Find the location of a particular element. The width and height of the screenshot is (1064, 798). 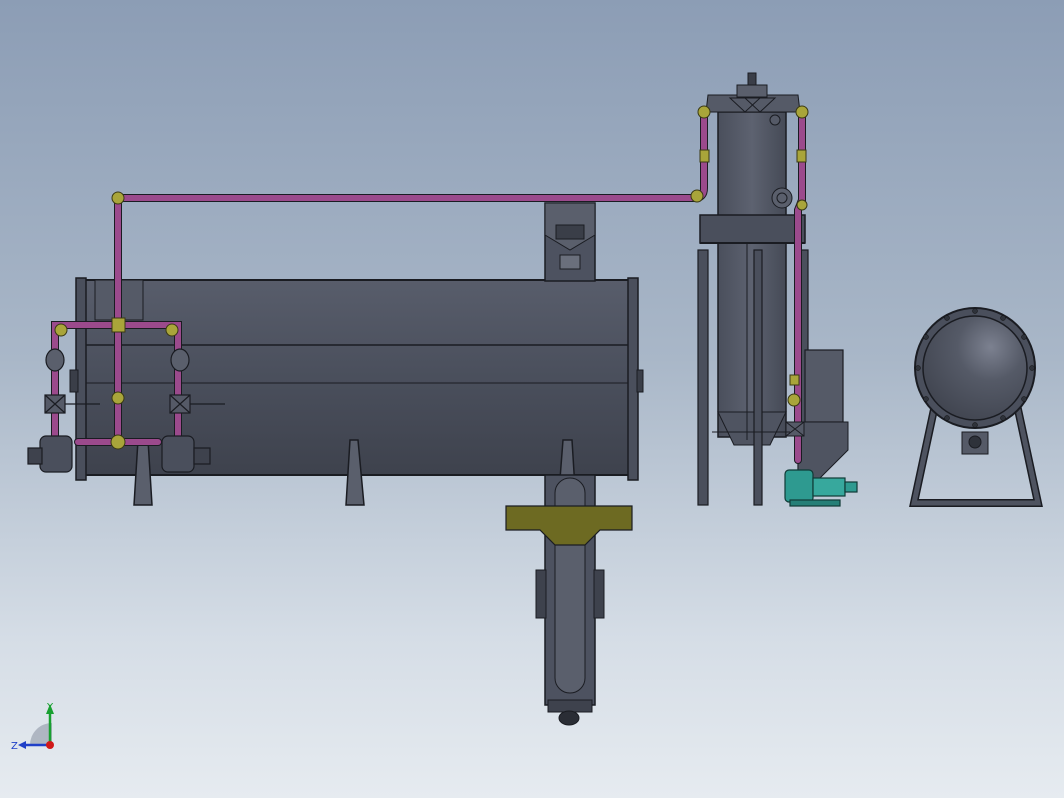

y-axis-label: Y is located at coordinates (50, 707).